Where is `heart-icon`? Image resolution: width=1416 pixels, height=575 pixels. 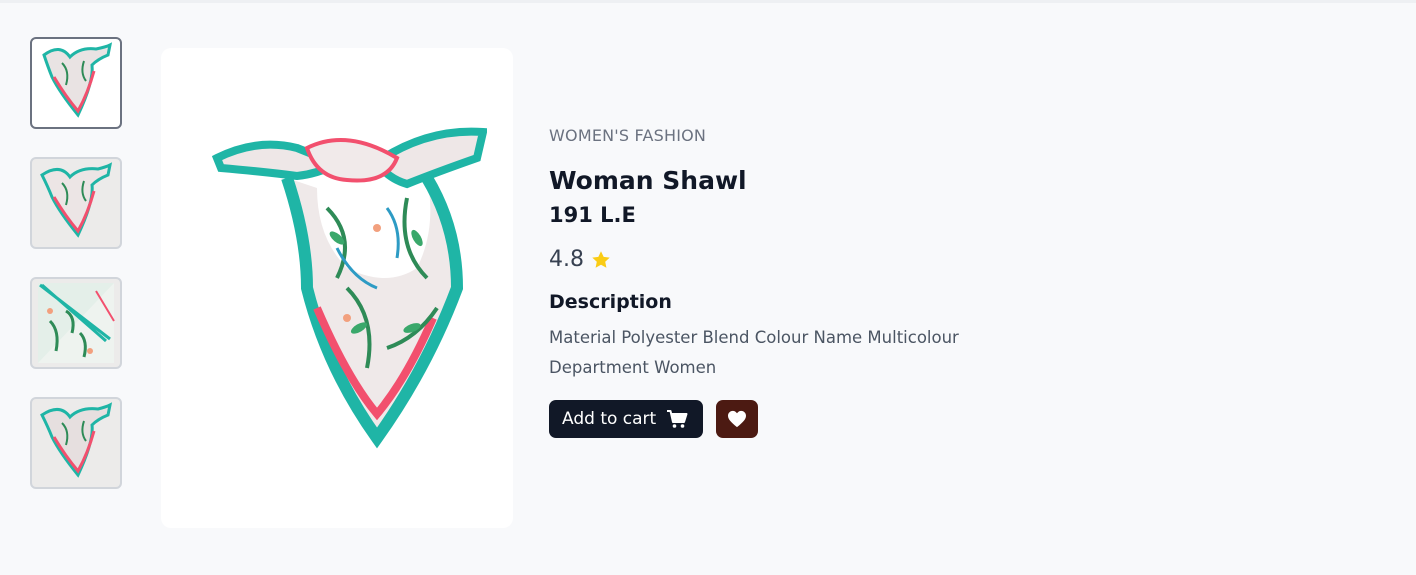 heart-icon is located at coordinates (737, 419).